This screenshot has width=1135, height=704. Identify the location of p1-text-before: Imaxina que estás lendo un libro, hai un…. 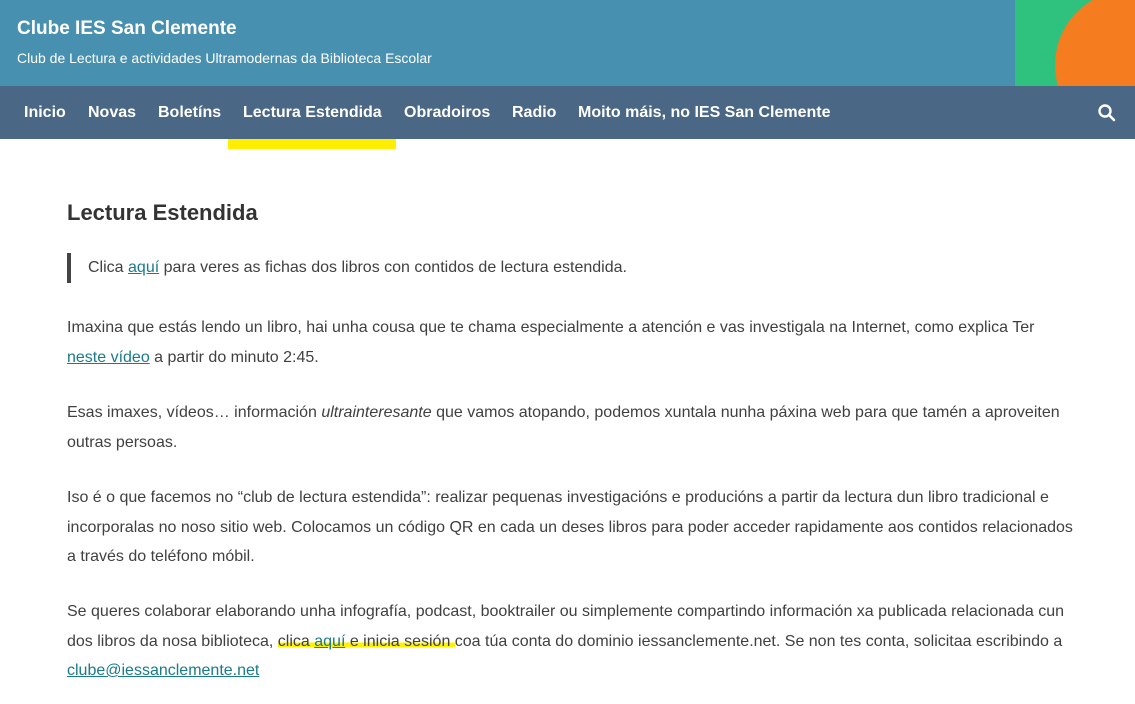
(551, 327).